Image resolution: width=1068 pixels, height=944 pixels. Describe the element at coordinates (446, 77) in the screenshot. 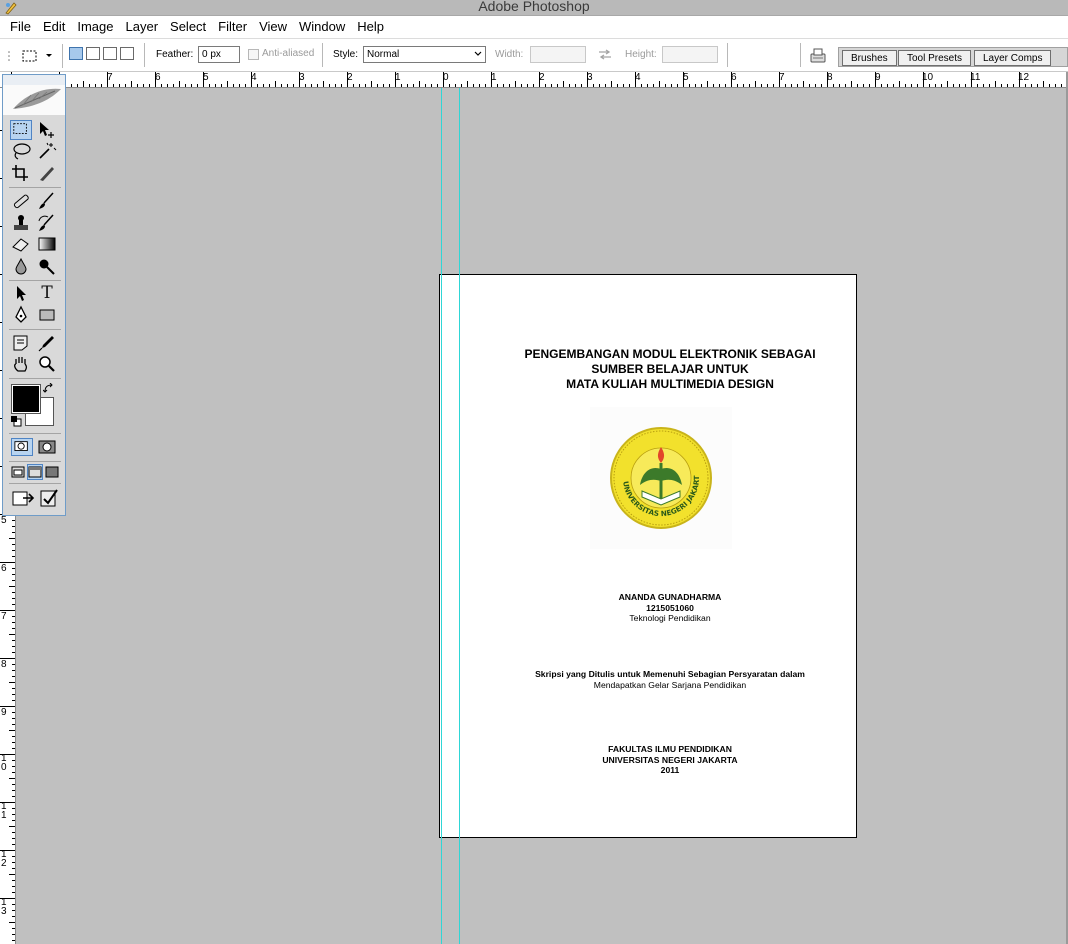

I see `ruler-label: 0` at that location.